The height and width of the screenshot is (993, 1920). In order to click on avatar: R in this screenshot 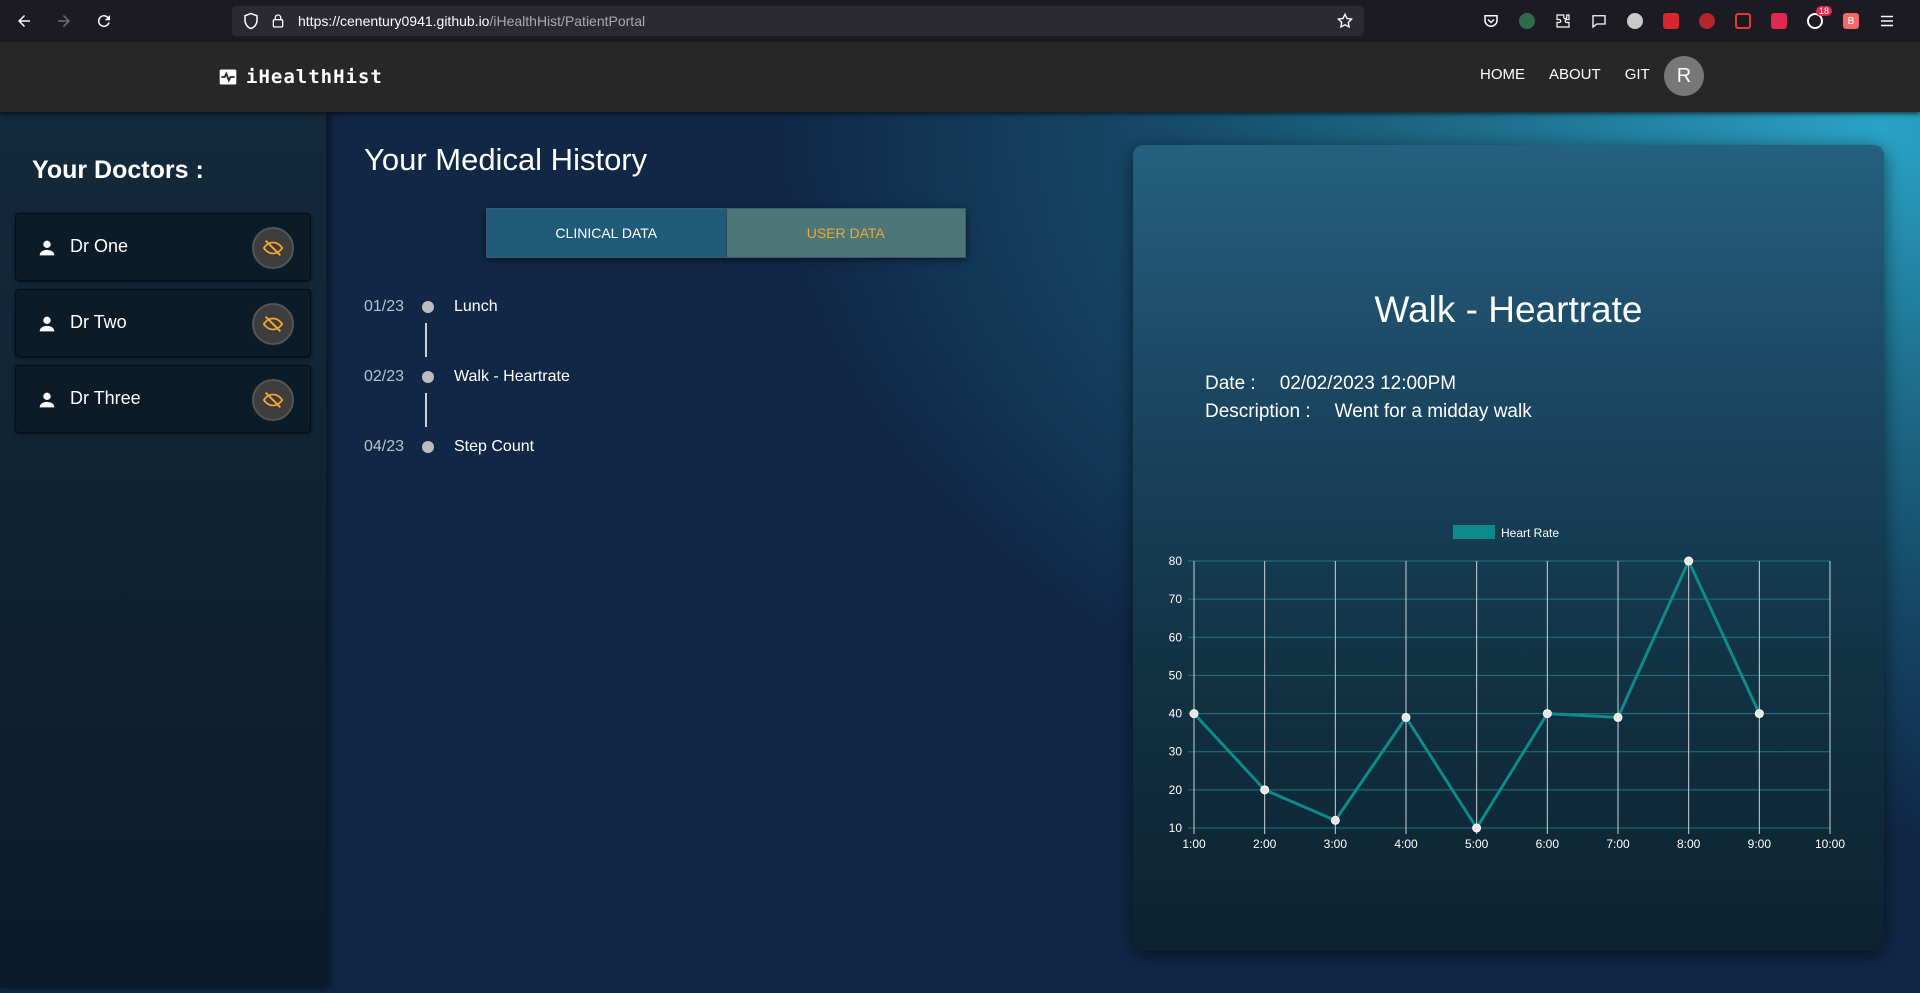, I will do `click(1684, 76)`.